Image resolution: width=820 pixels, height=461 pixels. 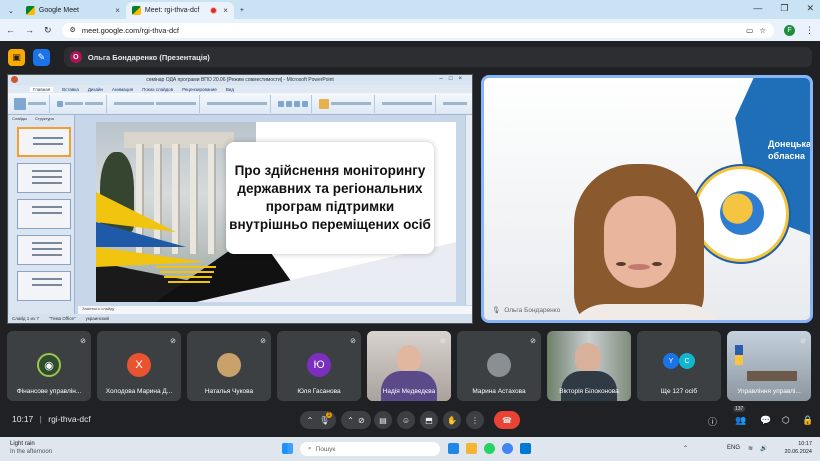 What do you see at coordinates (172, 10) in the screenshot?
I see `tab-title: Meet: rgi-thva-dcf` at bounding box center [172, 10].